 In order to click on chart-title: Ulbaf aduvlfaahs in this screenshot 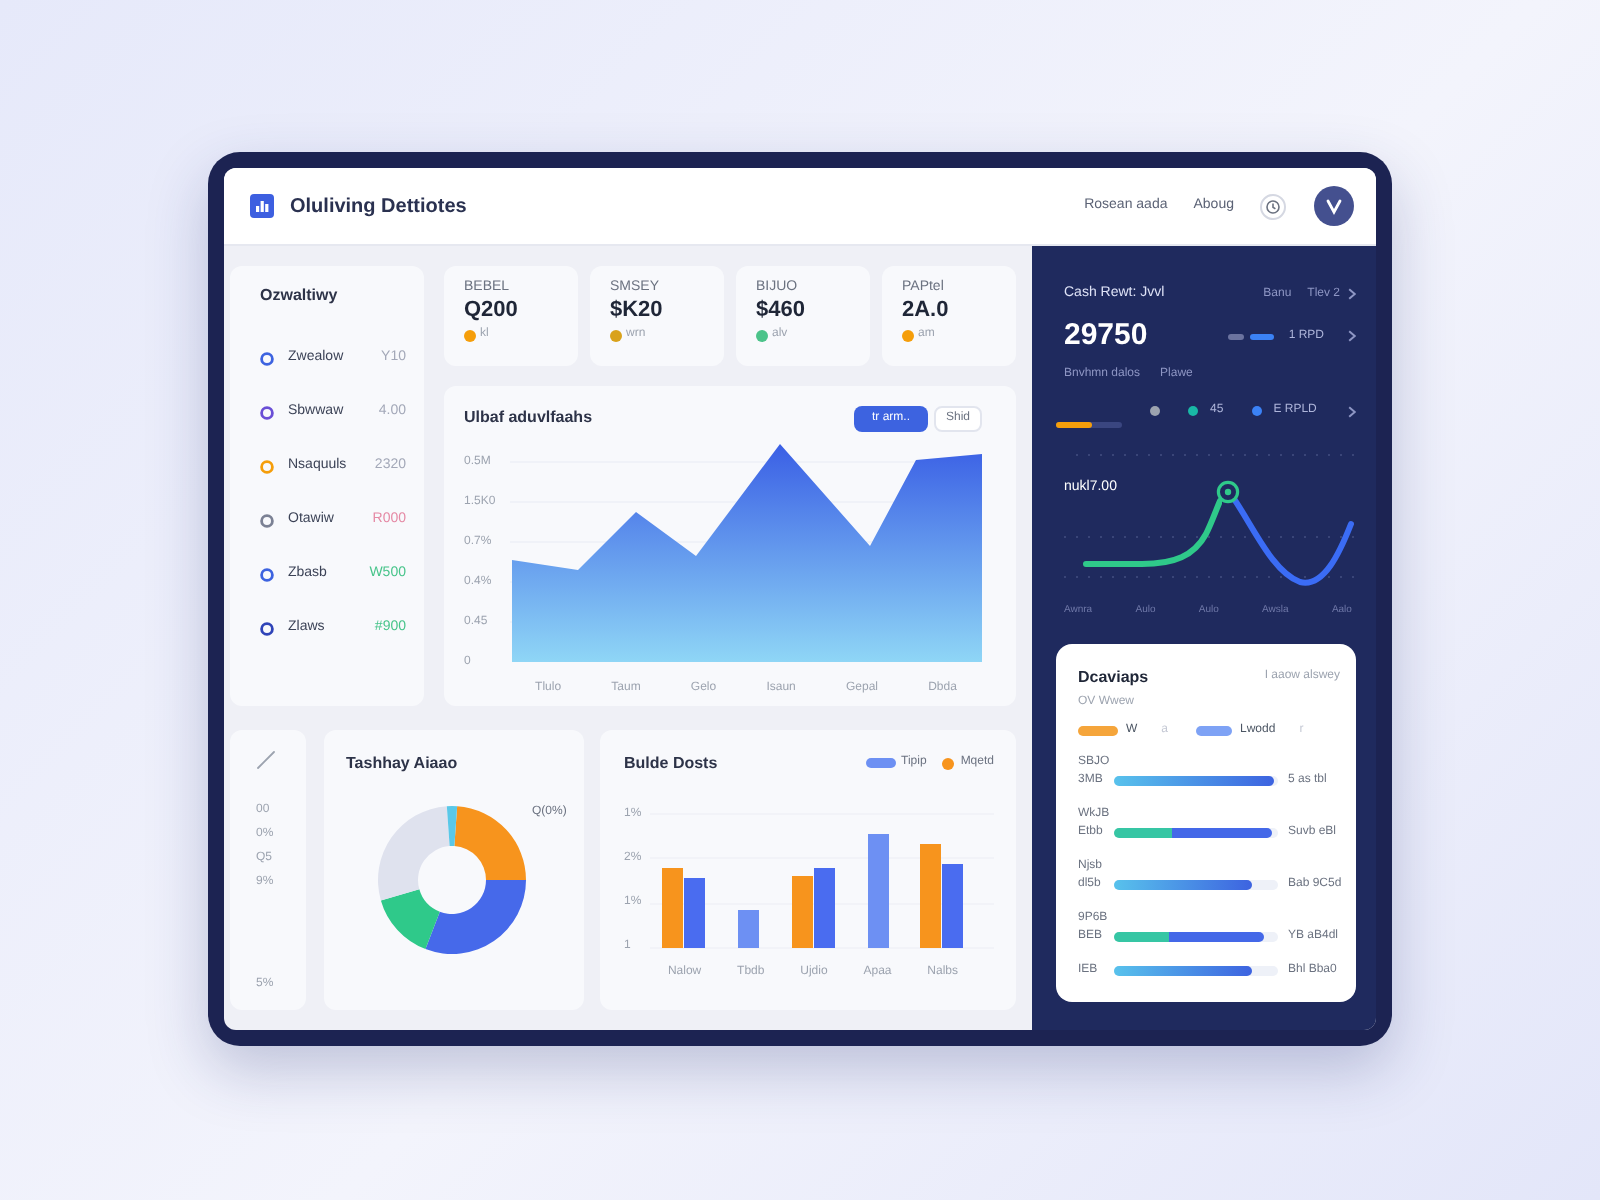, I will do `click(529, 418)`.